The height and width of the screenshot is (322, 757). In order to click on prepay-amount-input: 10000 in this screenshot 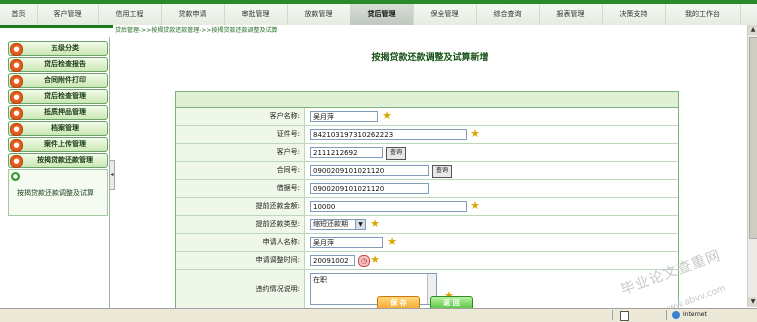, I will do `click(388, 206)`.